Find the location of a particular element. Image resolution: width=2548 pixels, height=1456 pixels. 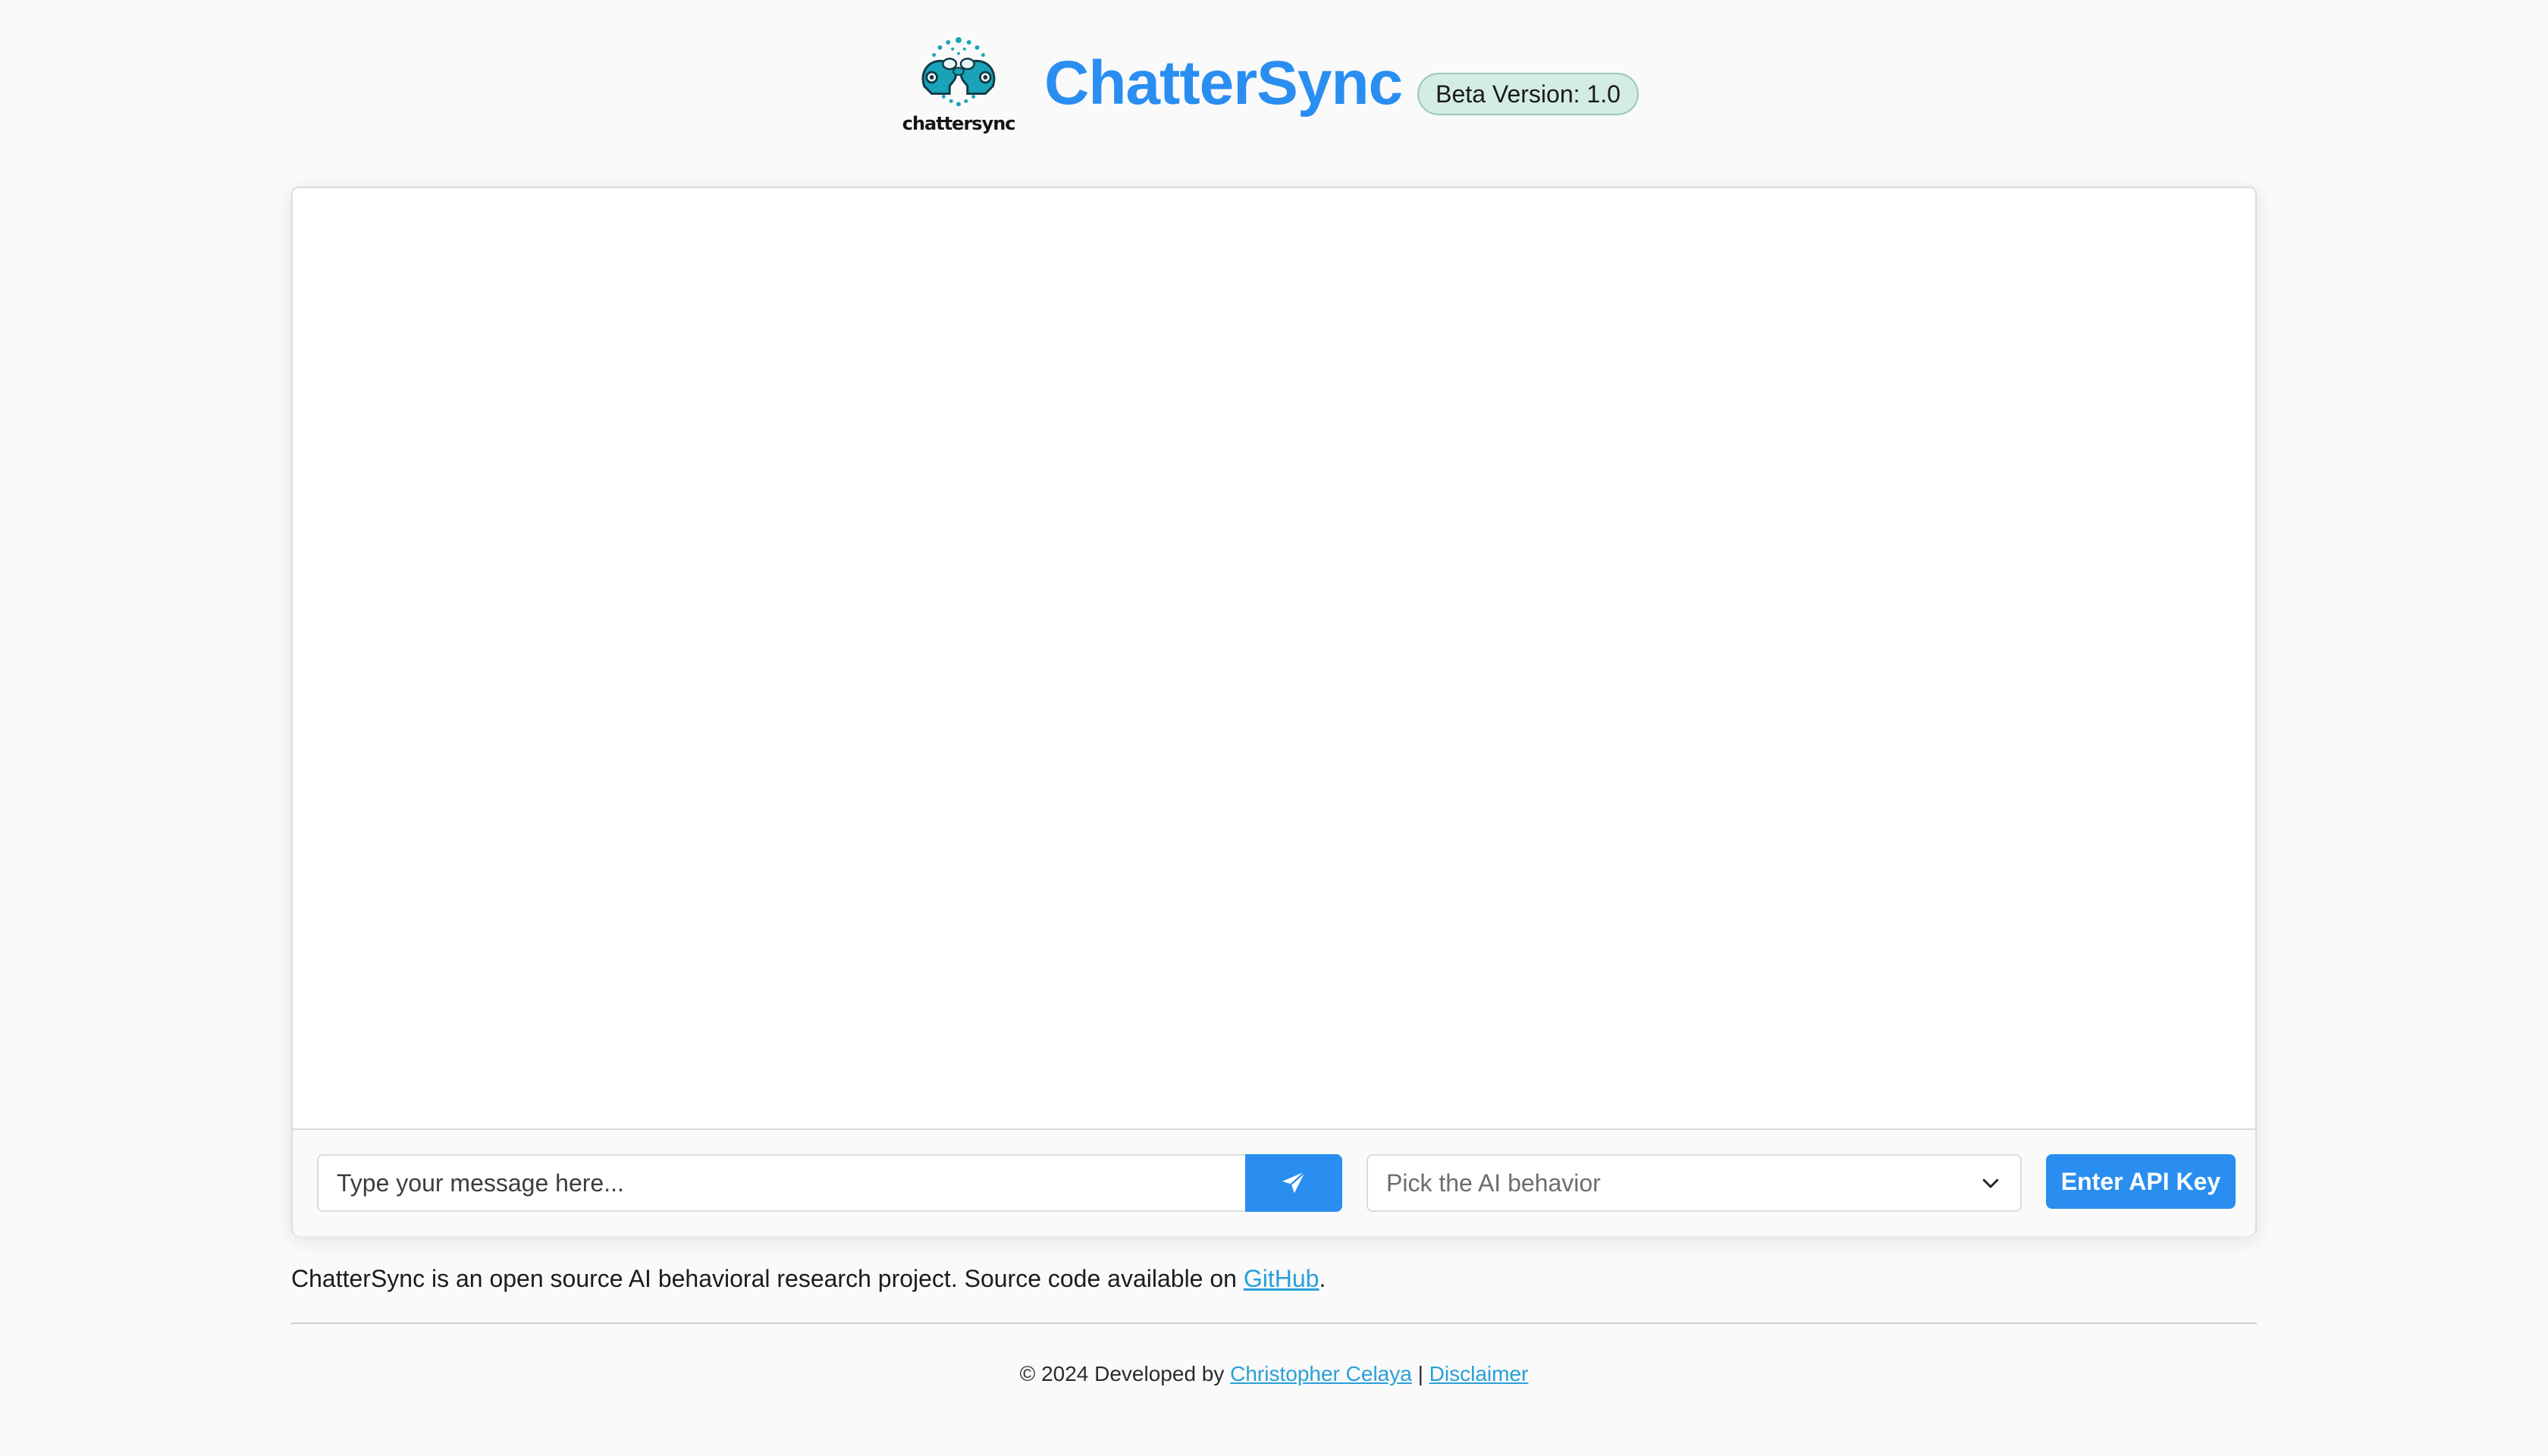

project-info-period: . is located at coordinates (1322, 1278).